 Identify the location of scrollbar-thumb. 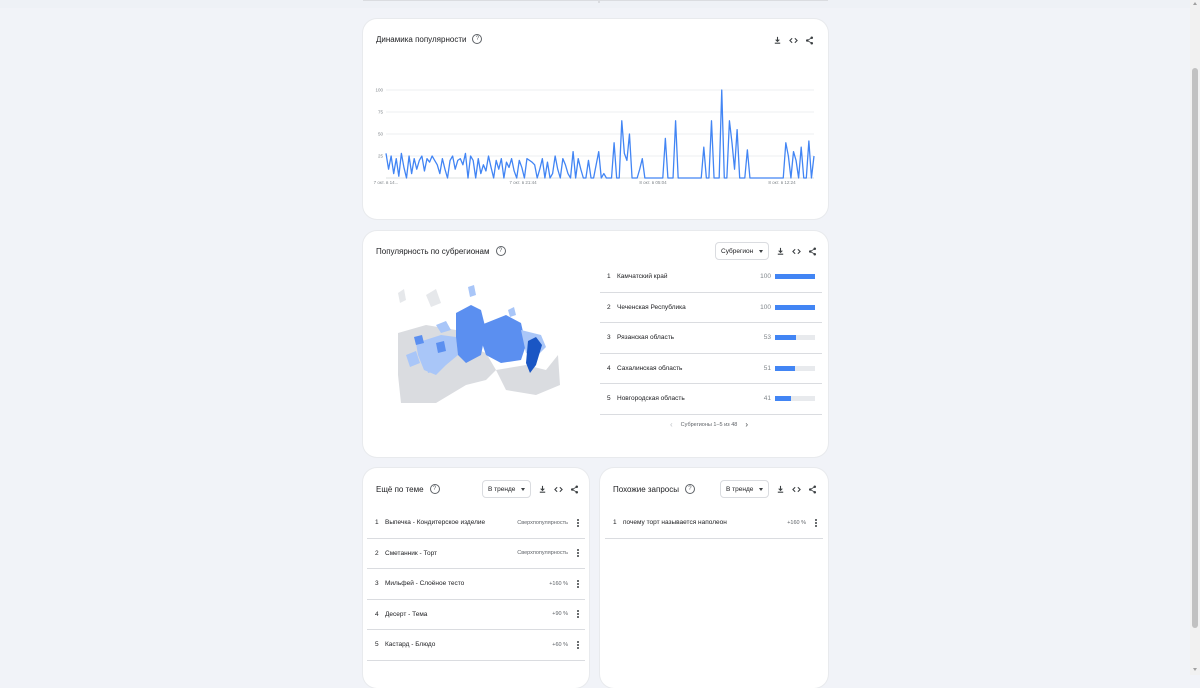
(1195, 348).